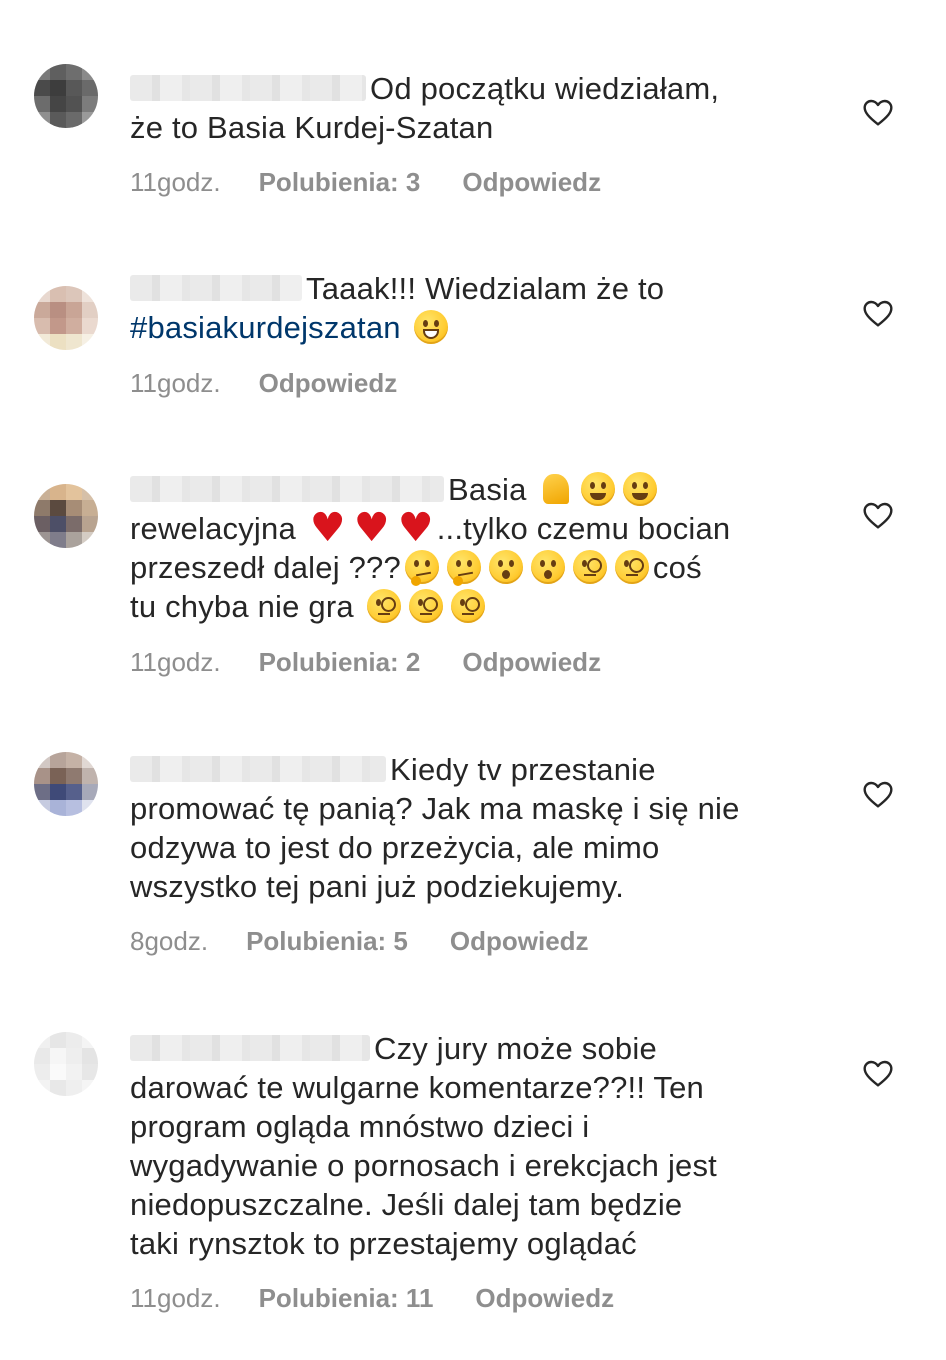 This screenshot has width=946, height=1360. What do you see at coordinates (677, 567) in the screenshot?
I see `comment-text-line: coś` at bounding box center [677, 567].